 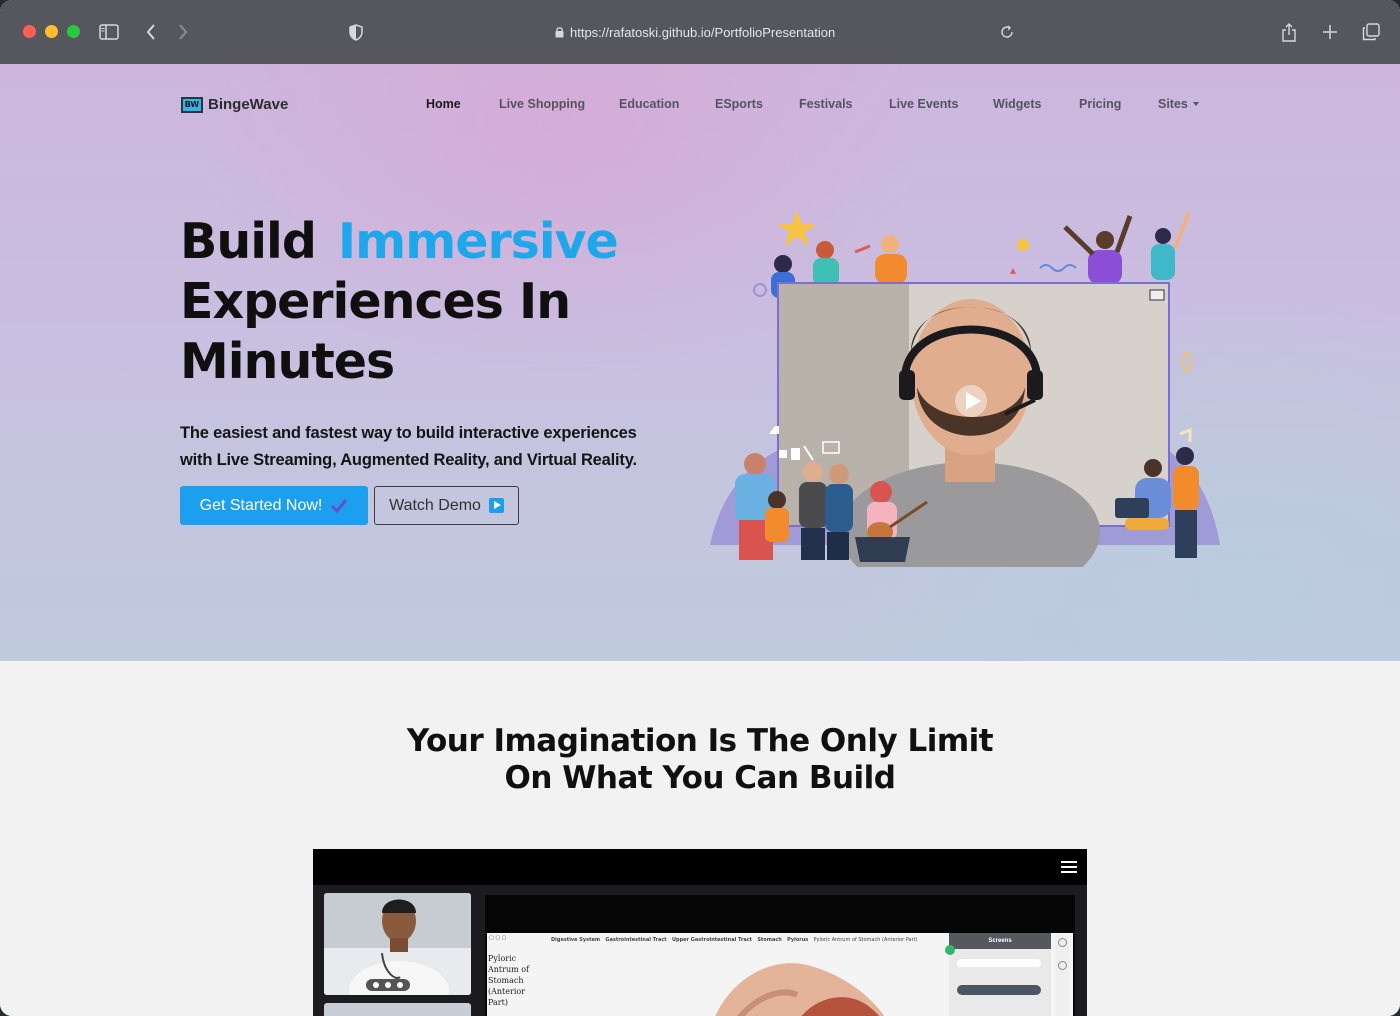 I want to click on organ-label-line: Antrum of, so click(x=509, y=969).